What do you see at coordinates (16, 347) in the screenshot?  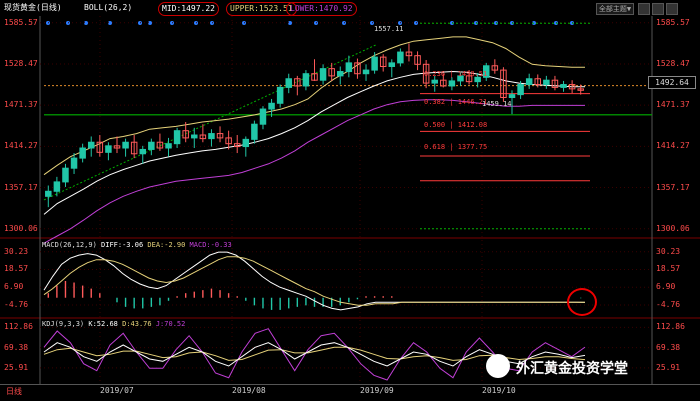 I see `kdj-tick-left: 69.38` at bounding box center [16, 347].